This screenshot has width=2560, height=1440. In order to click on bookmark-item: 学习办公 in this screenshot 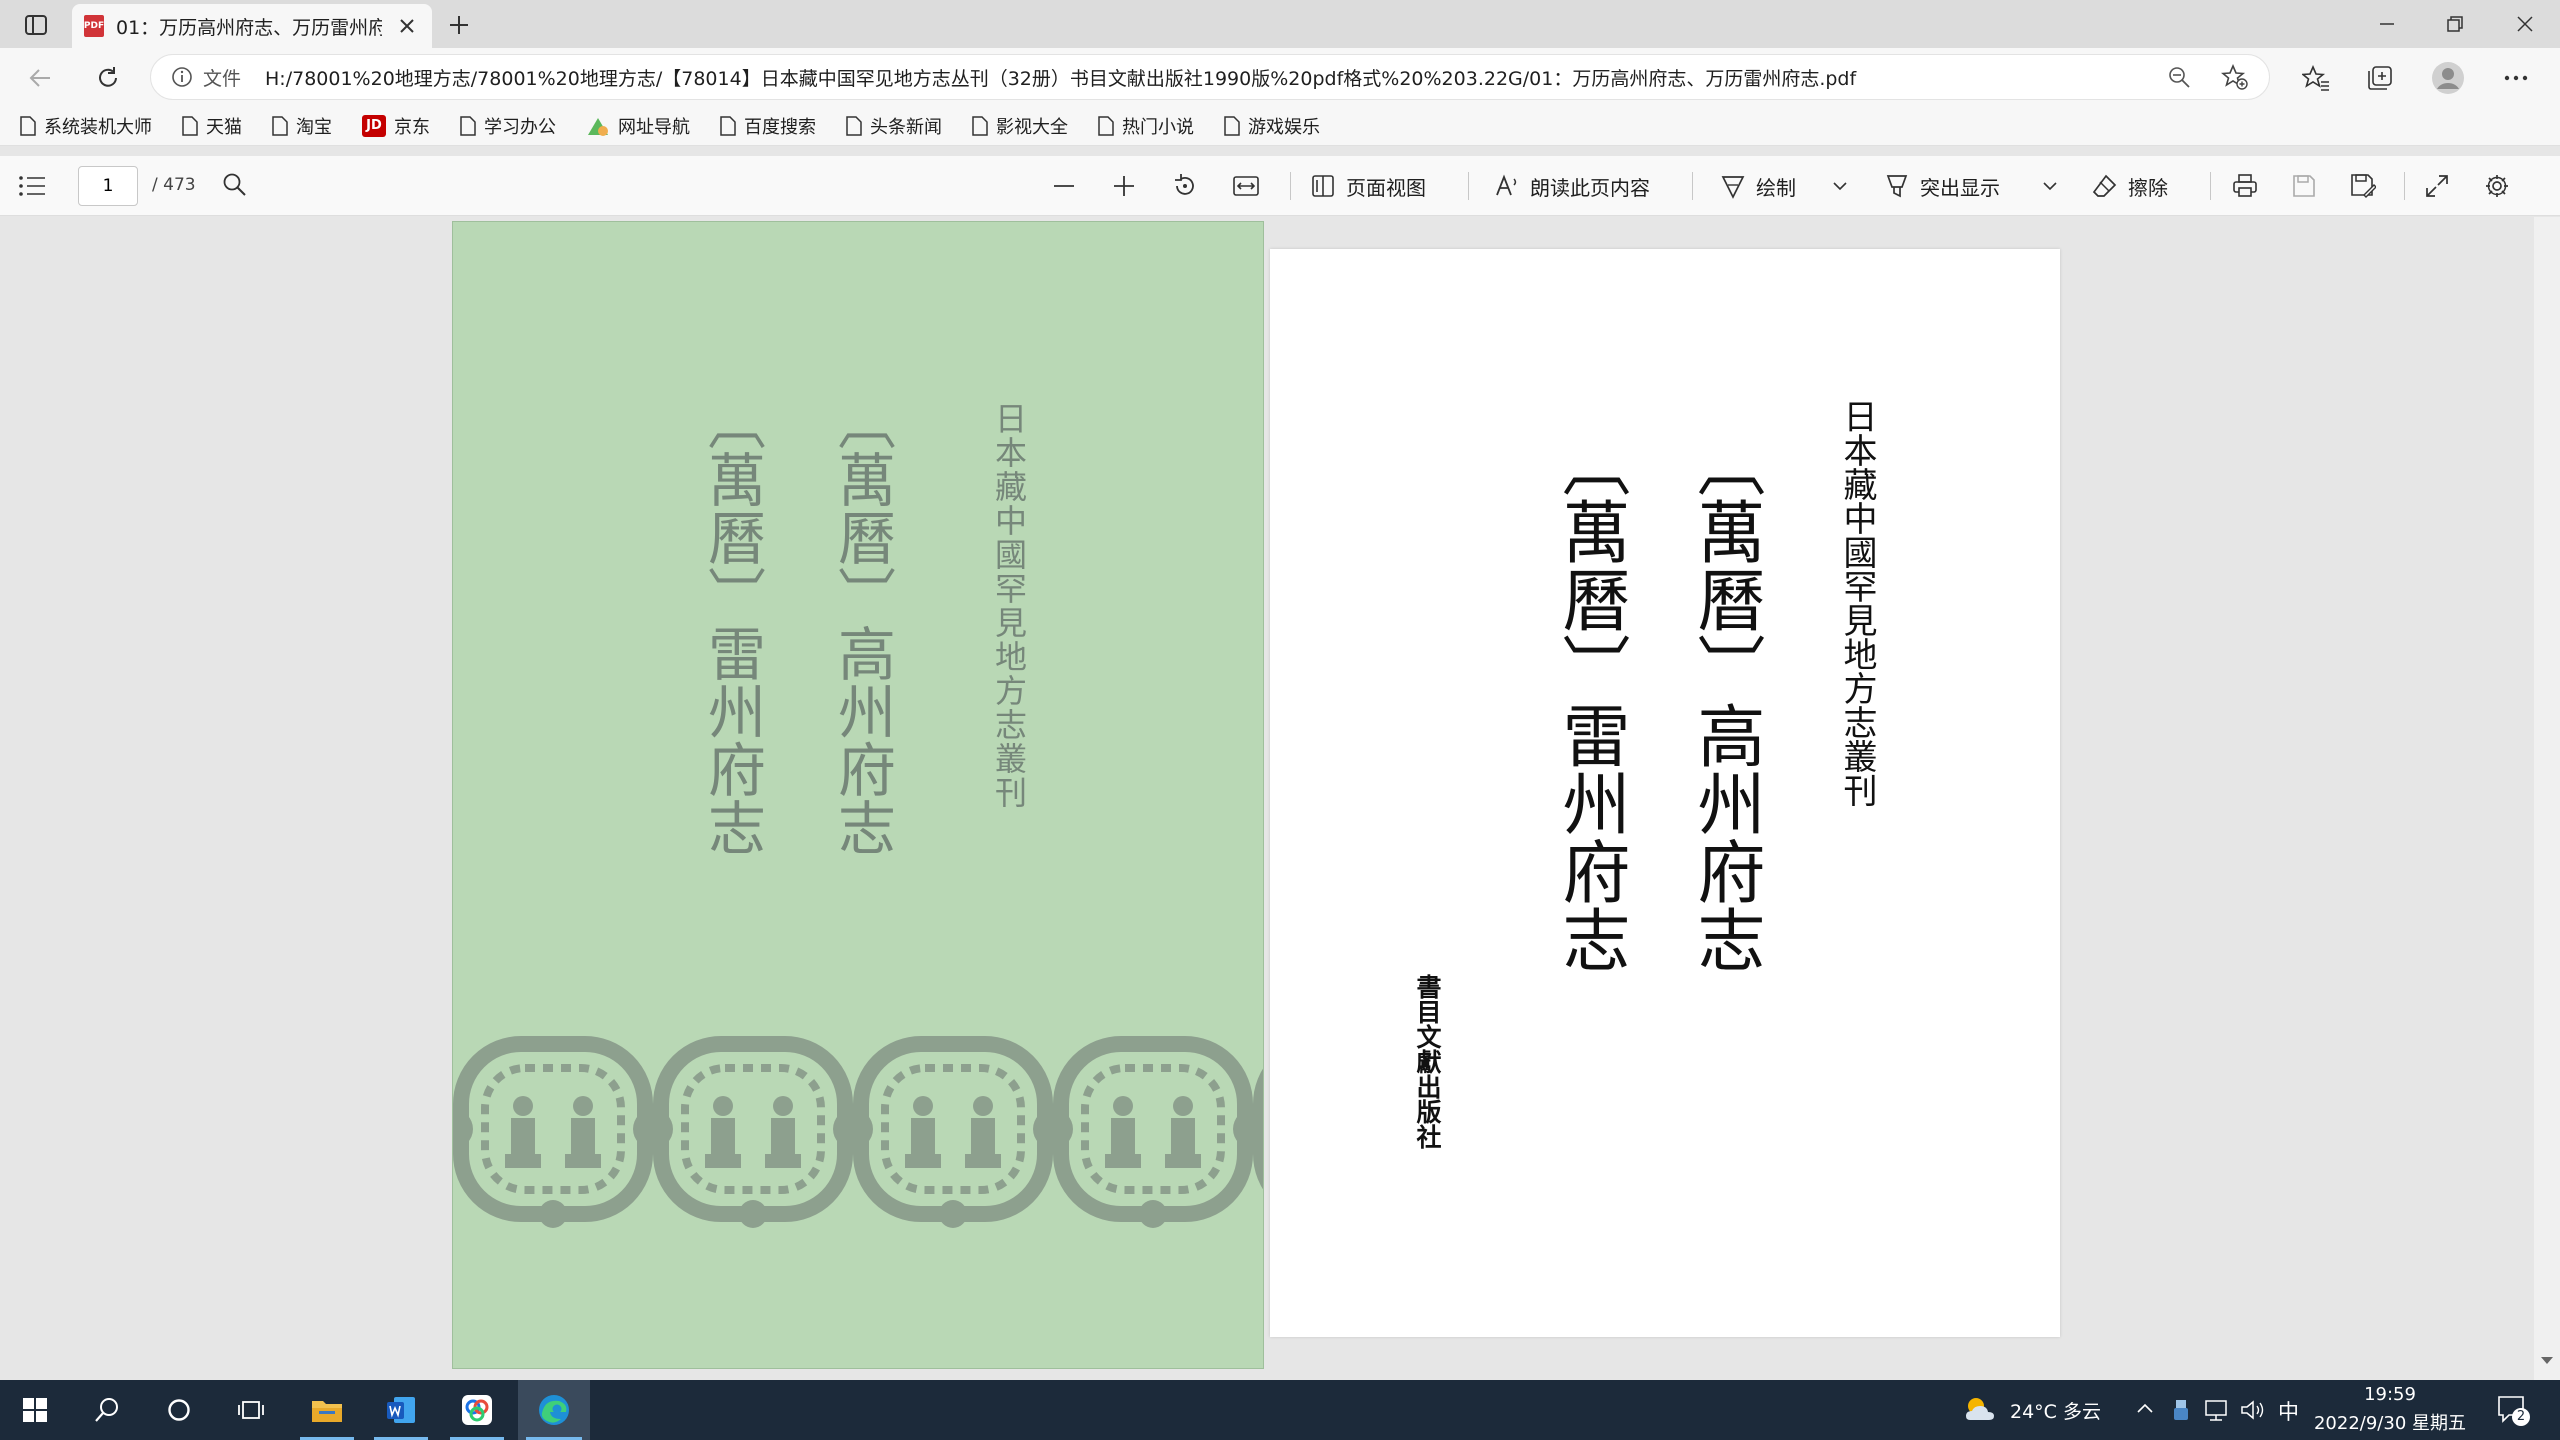, I will do `click(508, 126)`.